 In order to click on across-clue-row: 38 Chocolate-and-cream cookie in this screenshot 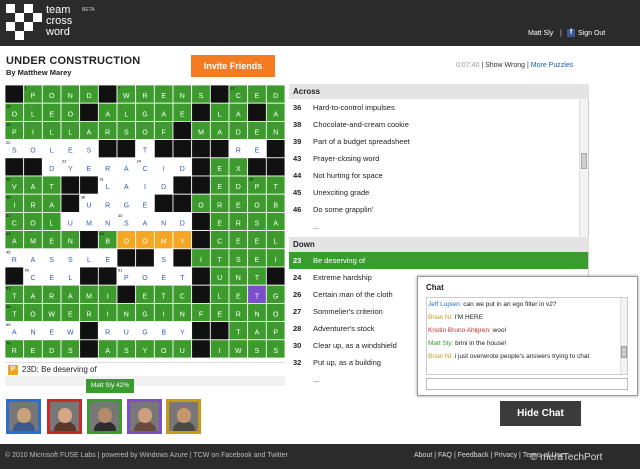, I will do `click(438, 124)`.